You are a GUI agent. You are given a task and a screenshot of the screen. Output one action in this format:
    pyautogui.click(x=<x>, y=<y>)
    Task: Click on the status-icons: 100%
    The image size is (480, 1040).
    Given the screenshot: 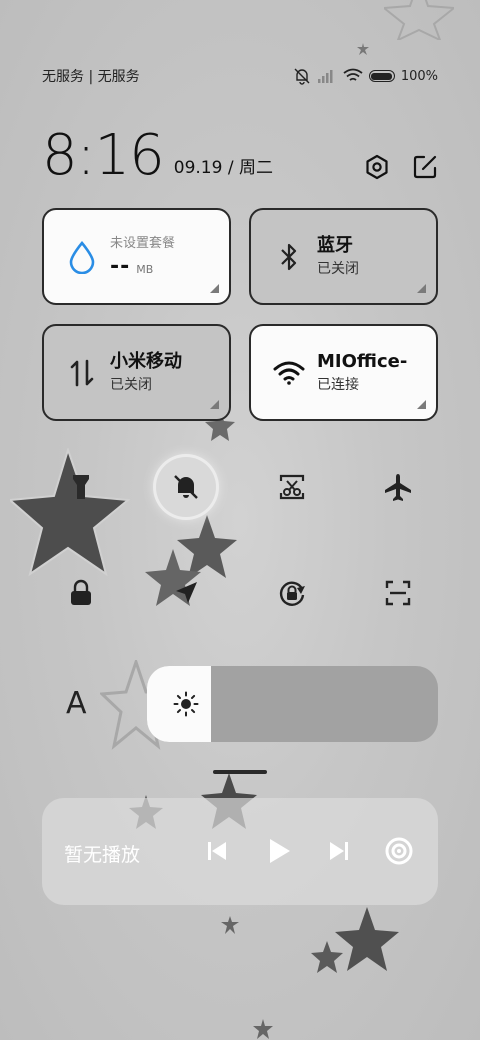 What is the action you would take?
    pyautogui.click(x=365, y=76)
    